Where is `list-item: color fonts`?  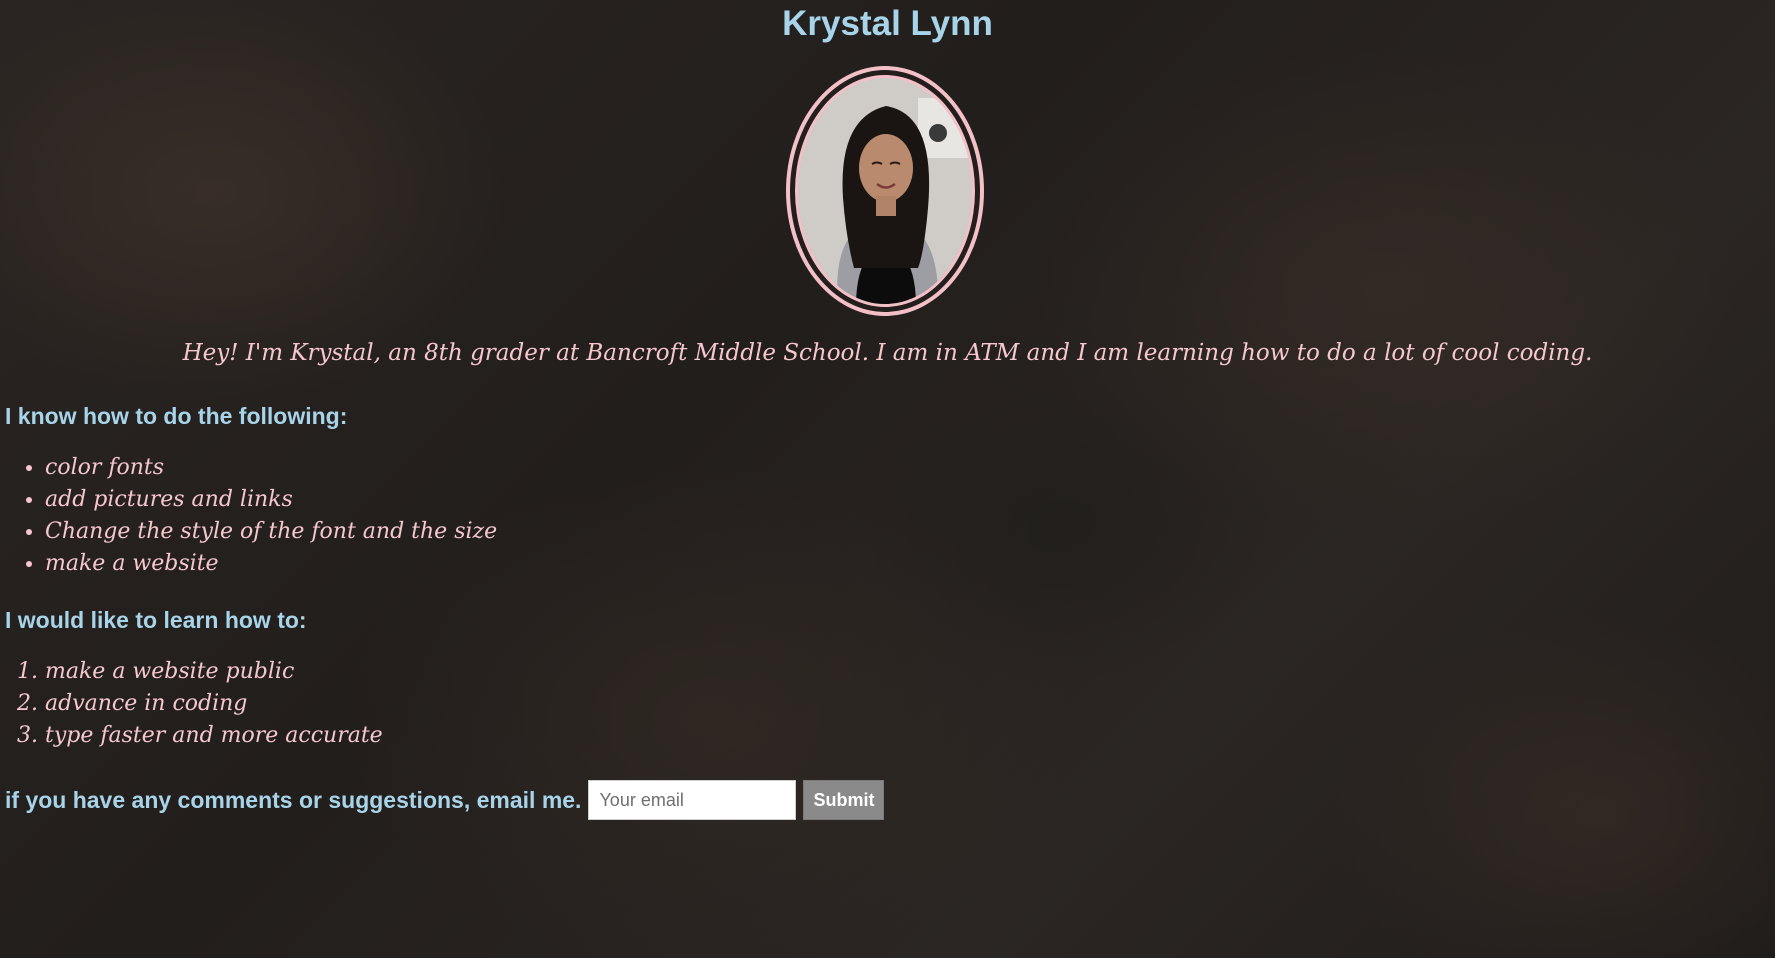
list-item: color fonts is located at coordinates (271, 468).